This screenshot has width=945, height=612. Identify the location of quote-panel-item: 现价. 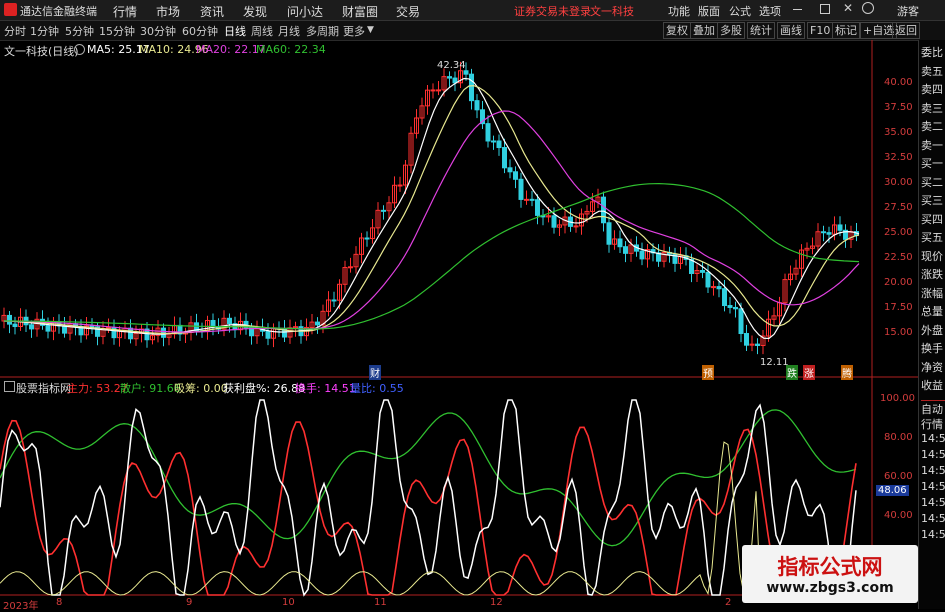
(933, 256).